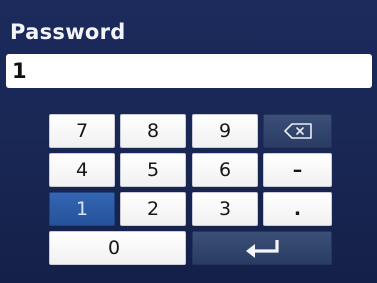  What do you see at coordinates (153, 131) in the screenshot?
I see `key-8: 8` at bounding box center [153, 131].